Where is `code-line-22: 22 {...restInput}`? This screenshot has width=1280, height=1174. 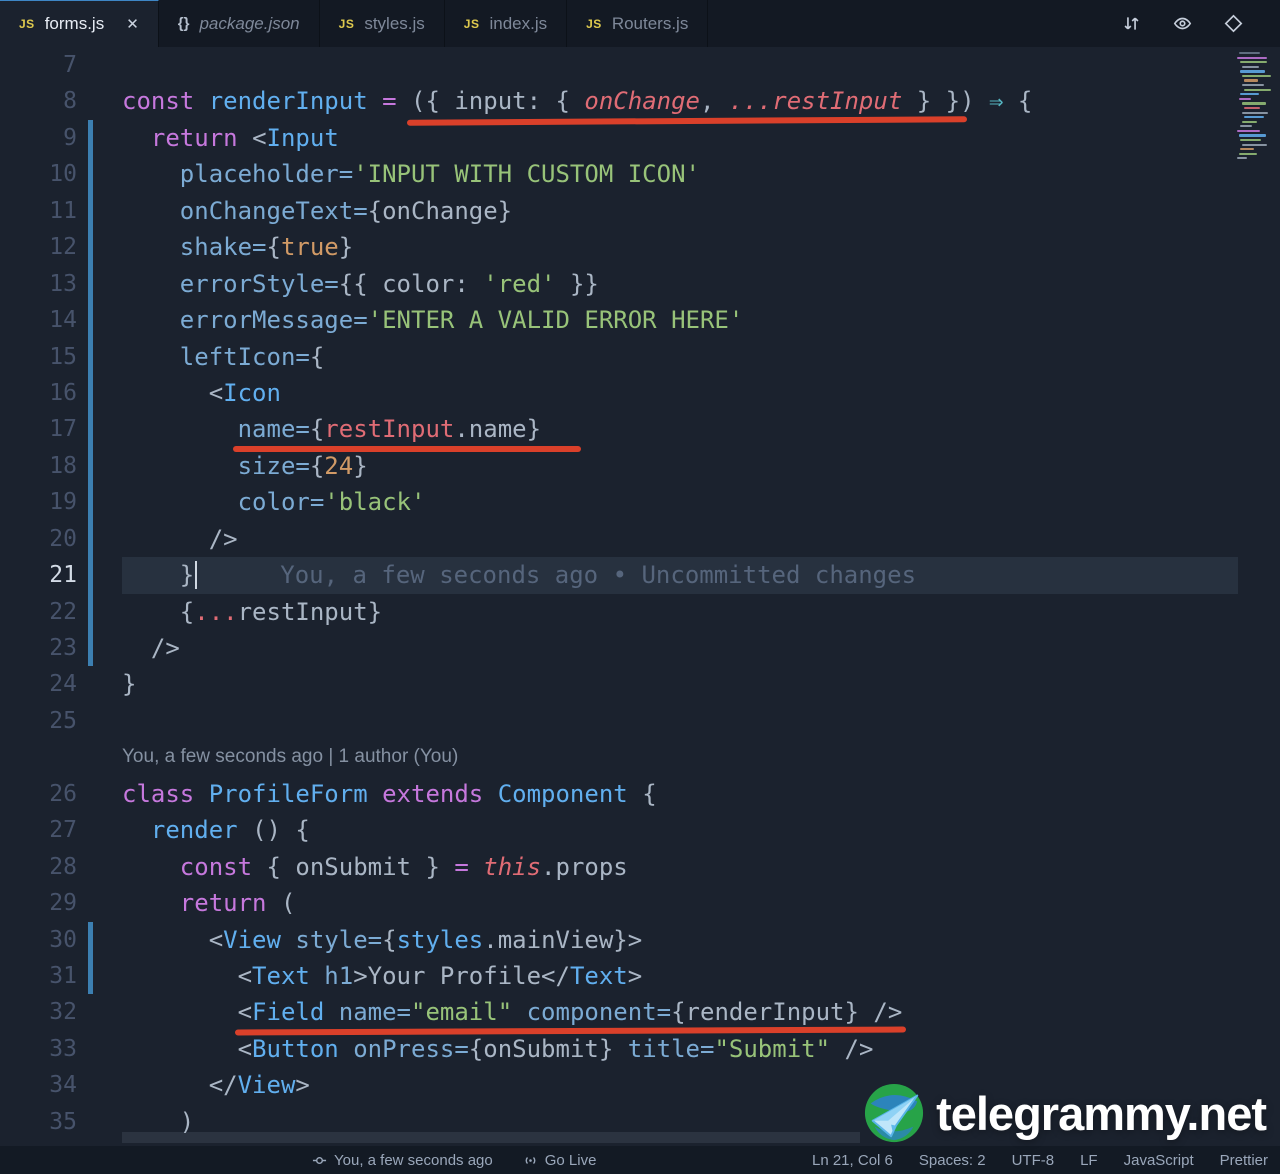 code-line-22: 22 {...restInput} is located at coordinates (640, 611).